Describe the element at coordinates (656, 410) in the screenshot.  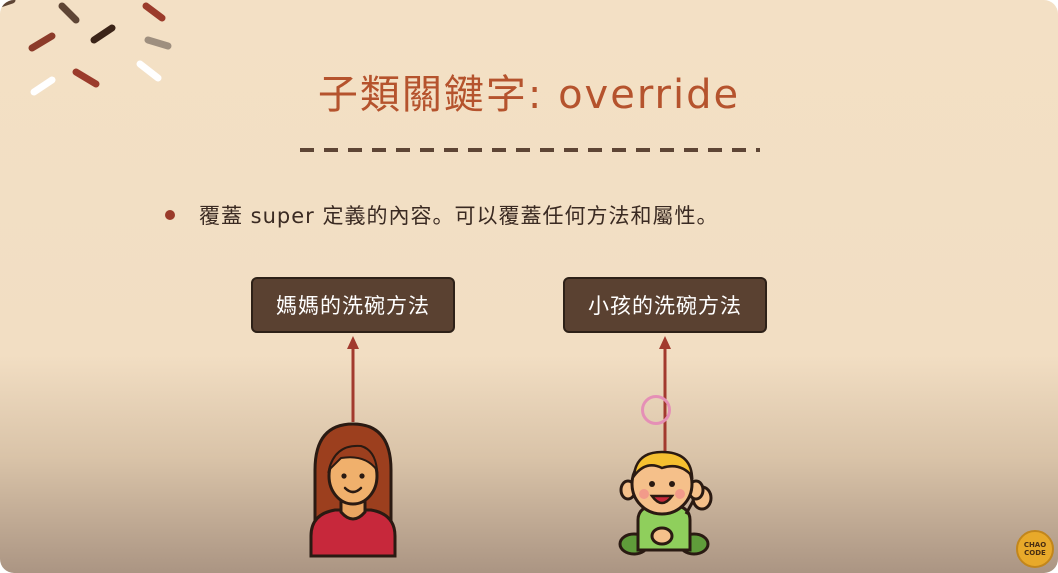
I see `cursor-click-indicator` at that location.